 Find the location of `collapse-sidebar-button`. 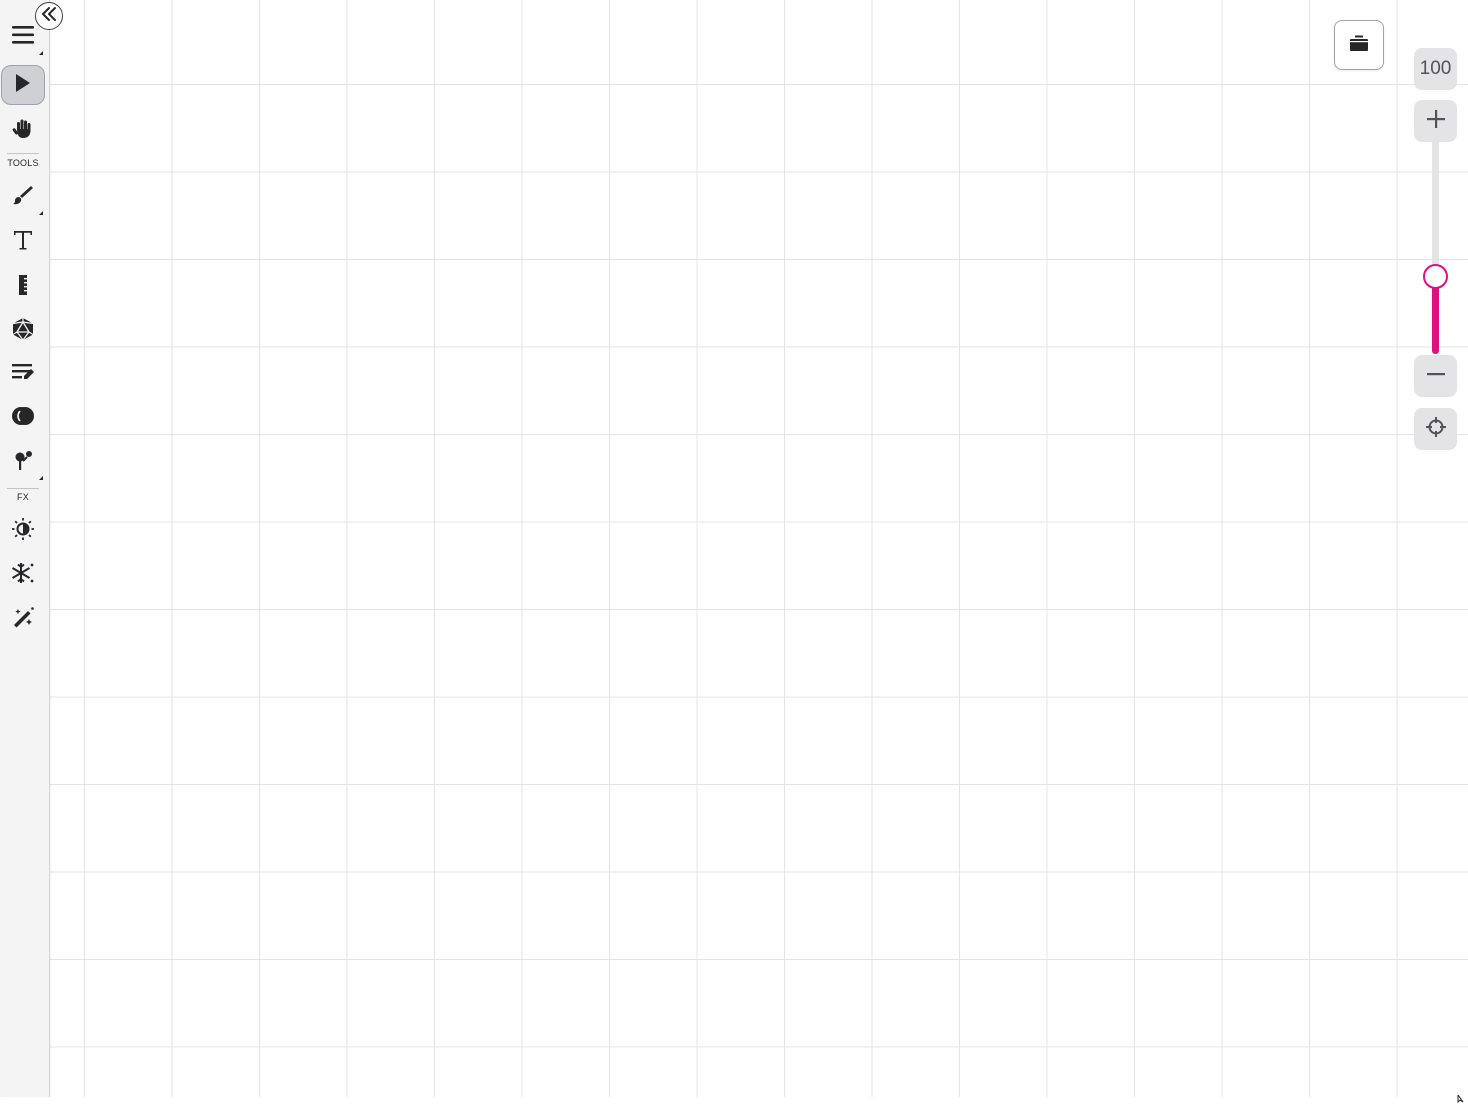

collapse-sidebar-button is located at coordinates (49, 16).